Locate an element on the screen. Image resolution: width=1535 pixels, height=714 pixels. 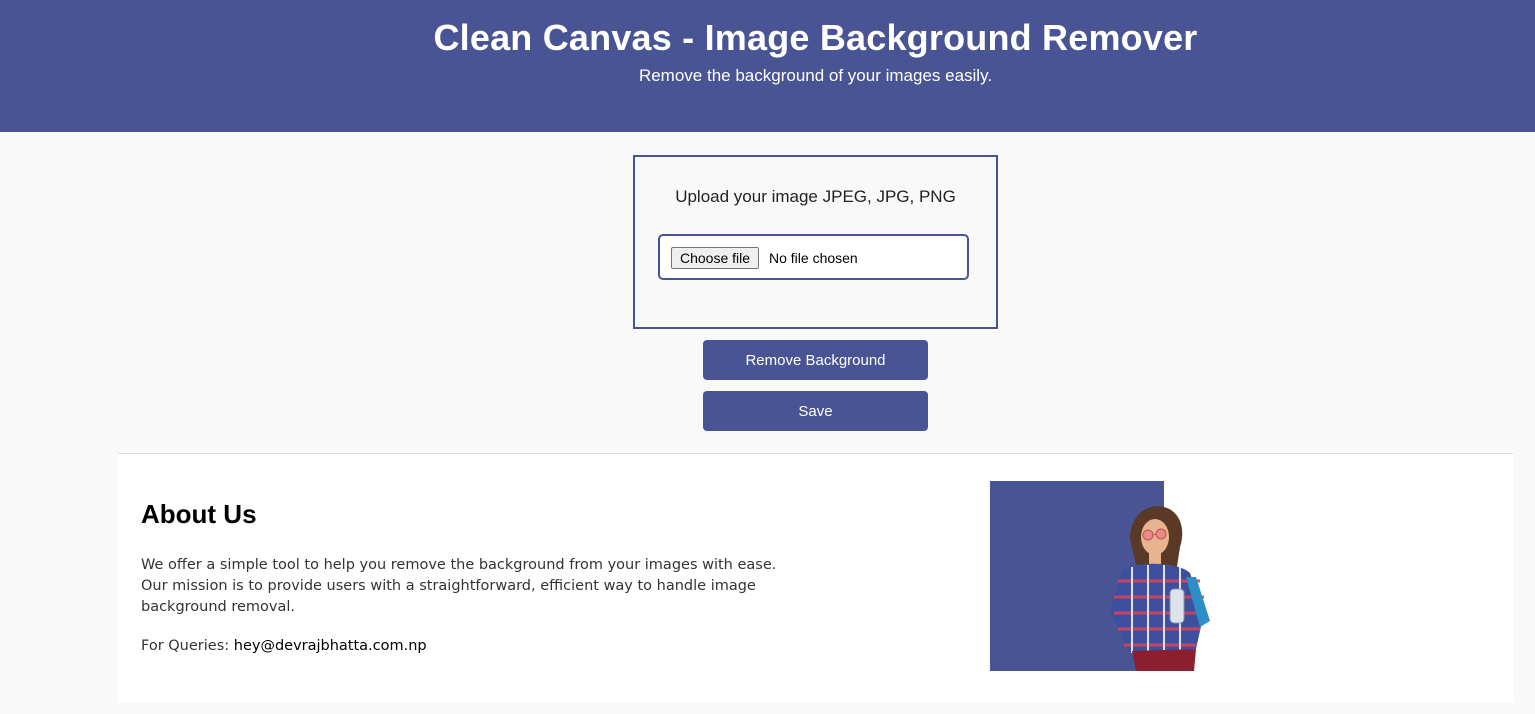
upload-title: Upload your image JPEG, JPG, PNG is located at coordinates (815, 196).